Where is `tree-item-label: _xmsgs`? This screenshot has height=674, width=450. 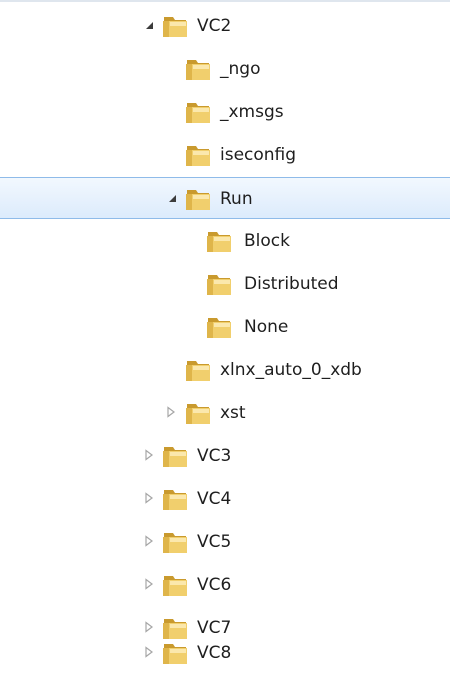 tree-item-label: _xmsgs is located at coordinates (252, 112).